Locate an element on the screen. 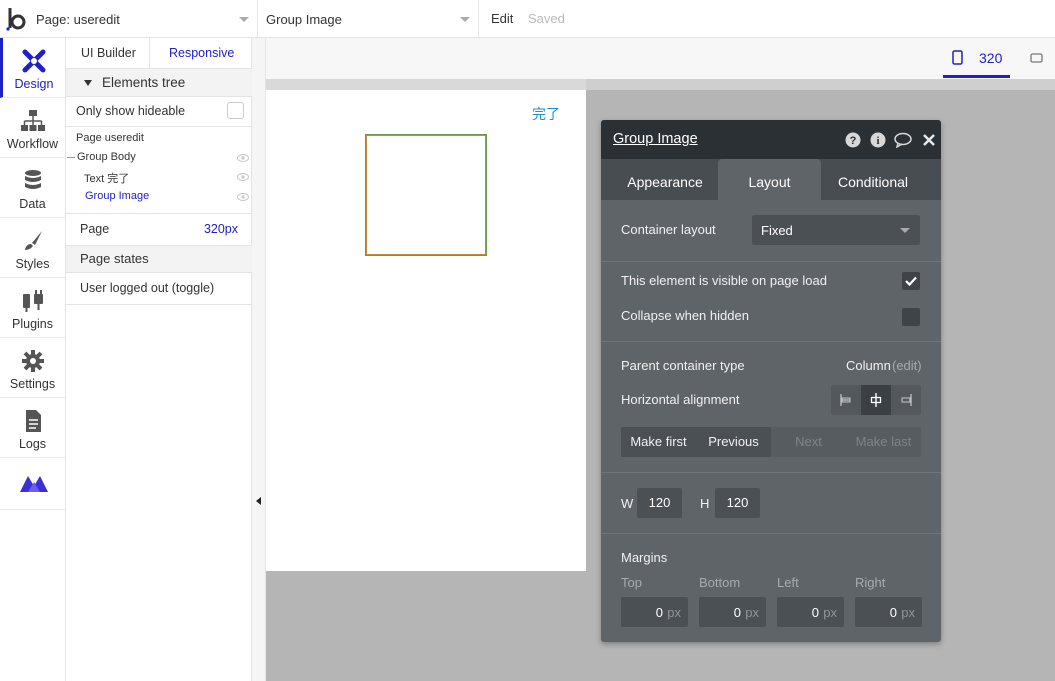 The image size is (1055, 681). done-text-element: 完了 is located at coordinates (546, 114).